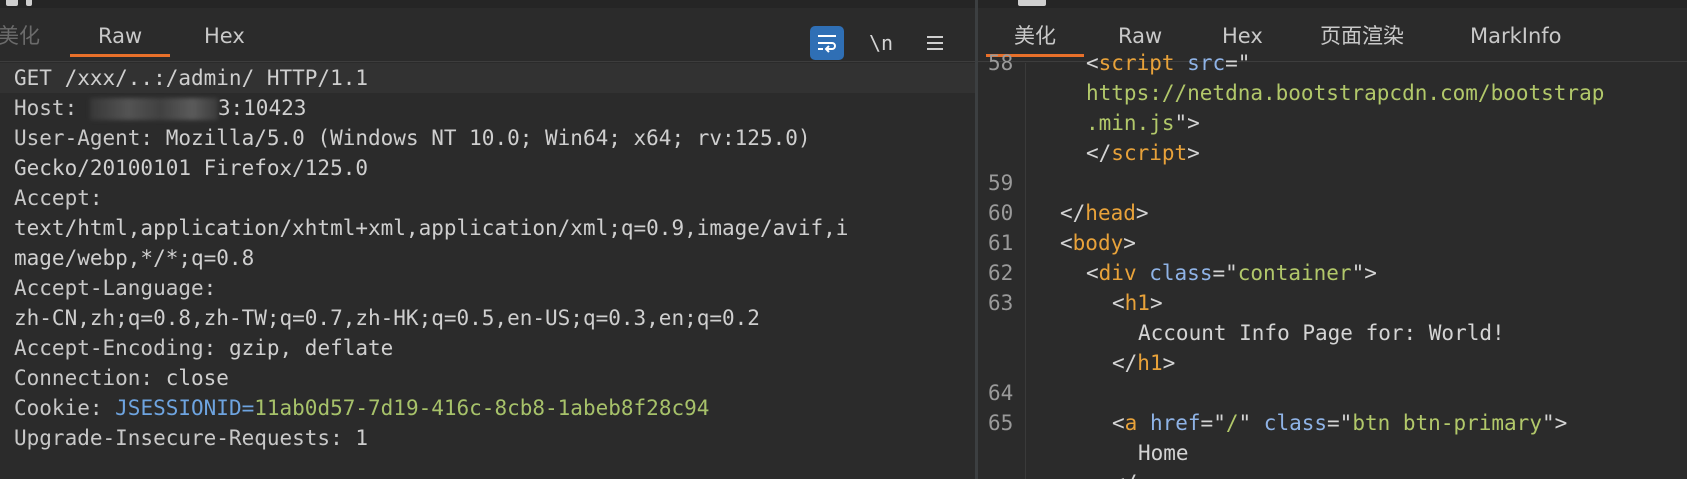 This screenshot has height=479, width=1687. Describe the element at coordinates (881, 43) in the screenshot. I see `show-newlines-button: \n` at that location.